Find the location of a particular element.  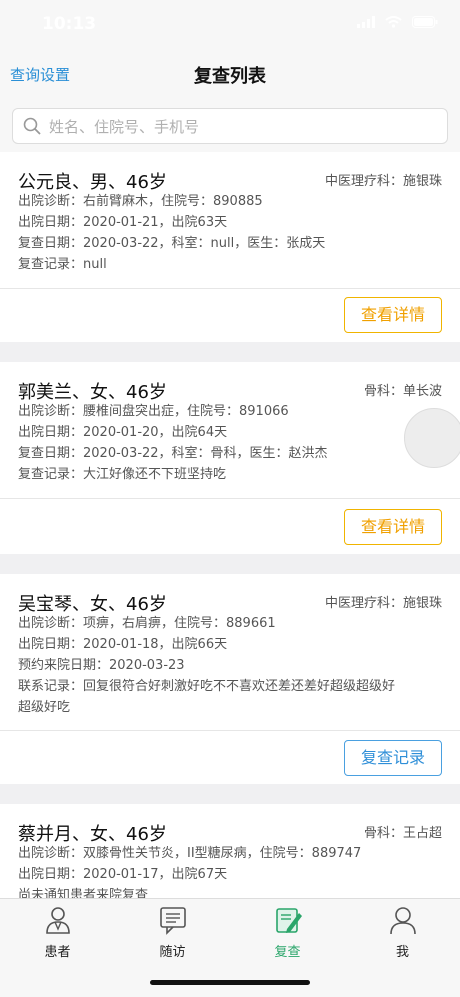

nav-bar: 查询设置 复查列表 is located at coordinates (230, 75).